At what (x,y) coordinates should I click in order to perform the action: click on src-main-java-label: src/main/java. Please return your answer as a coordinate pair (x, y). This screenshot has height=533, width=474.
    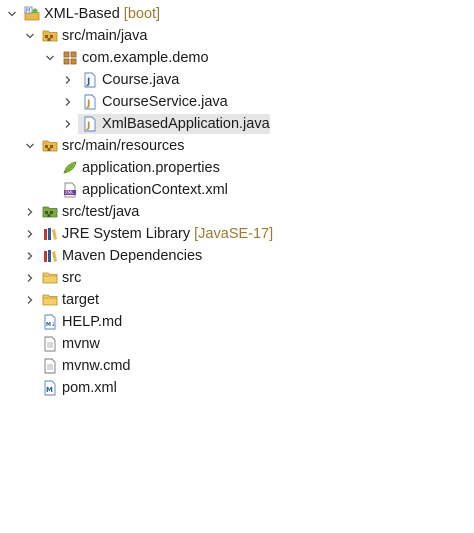
    Looking at the image, I should click on (105, 36).